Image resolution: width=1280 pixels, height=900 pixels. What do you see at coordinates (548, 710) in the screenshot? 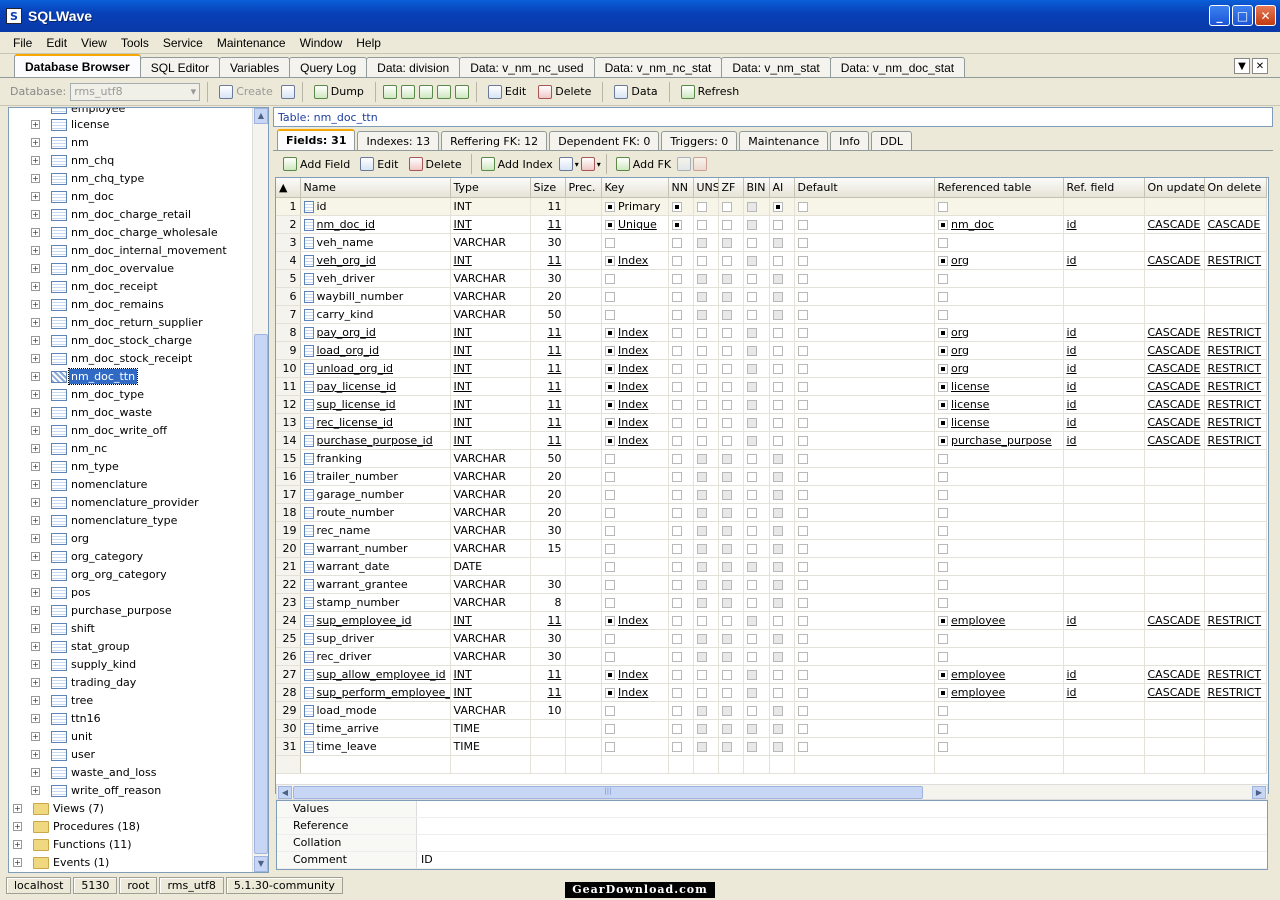
I see `field-size-cell: 10` at bounding box center [548, 710].